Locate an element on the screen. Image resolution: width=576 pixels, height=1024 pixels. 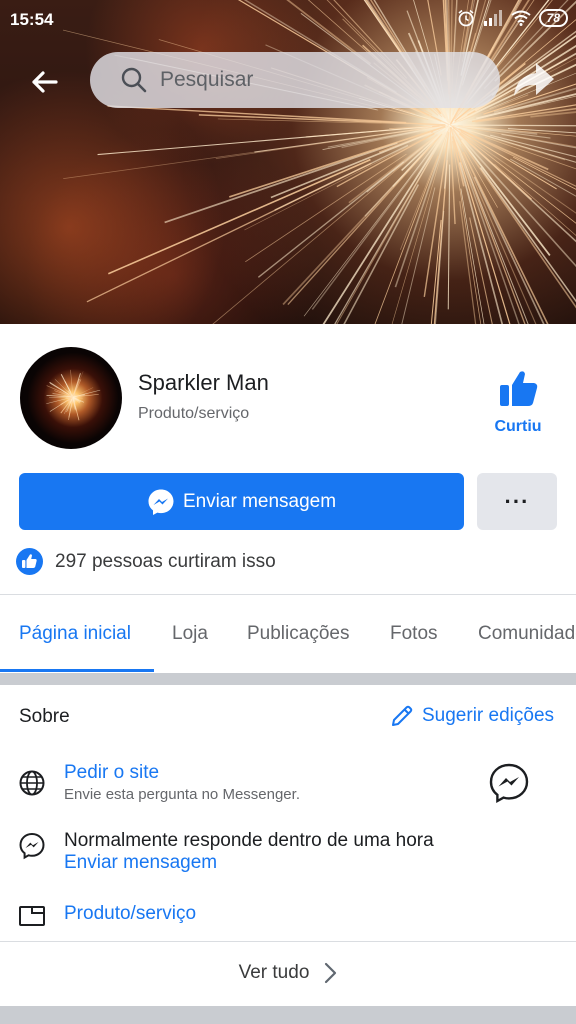
sparkler-avatar-image is located at coordinates (73, 395).